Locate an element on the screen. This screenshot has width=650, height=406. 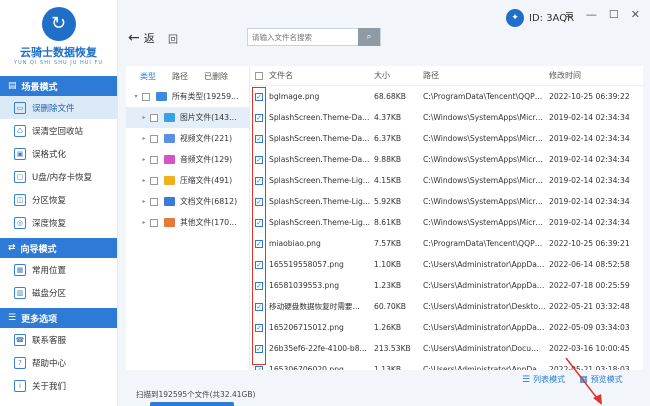
home-button: 回 is located at coordinates (173, 38).